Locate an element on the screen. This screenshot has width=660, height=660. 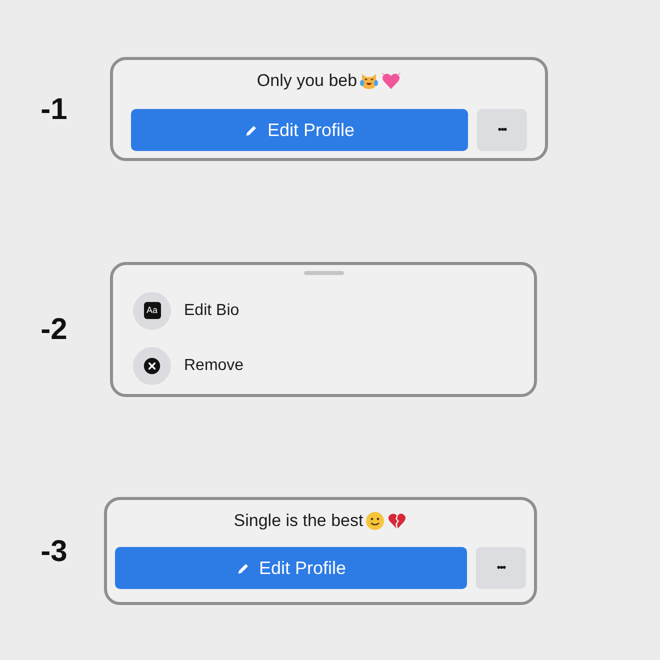
menu-item: Remove is located at coordinates (188, 365).